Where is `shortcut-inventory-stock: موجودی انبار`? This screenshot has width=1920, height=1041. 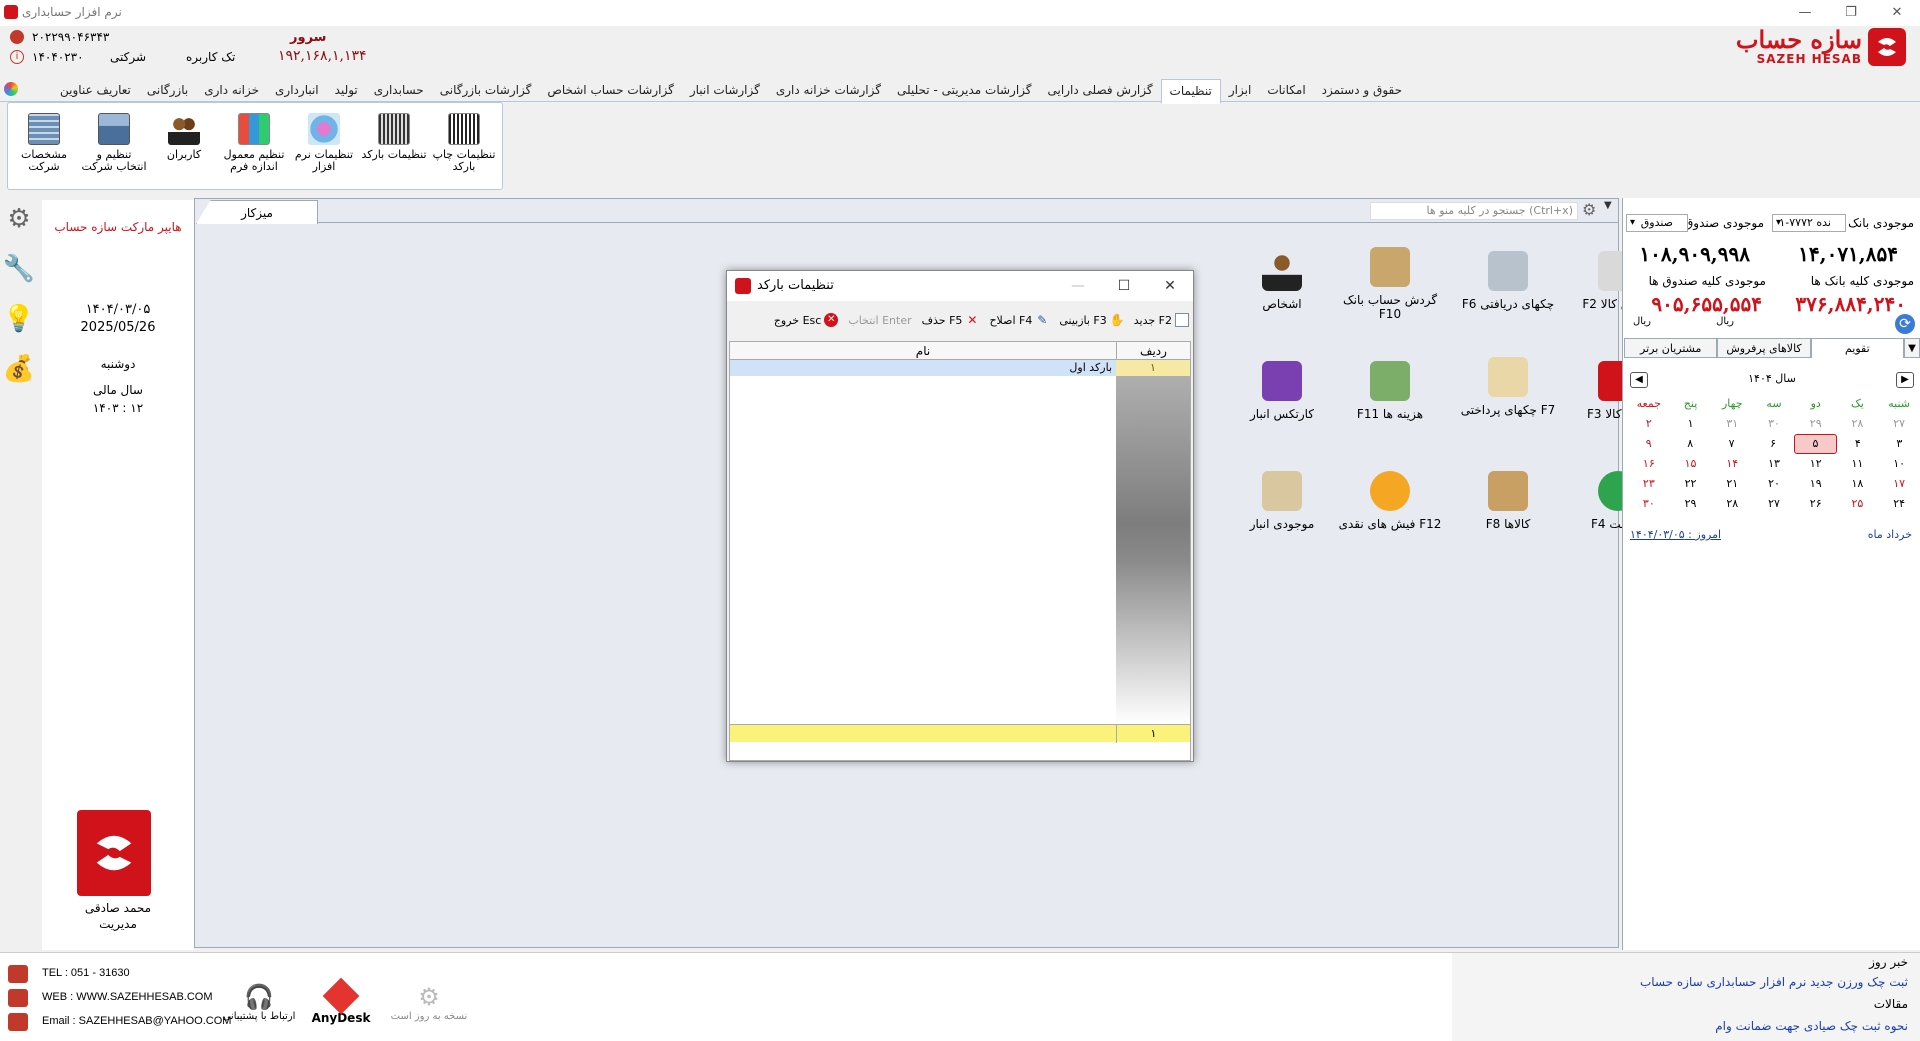 shortcut-inventory-stock: موجودی انبار is located at coordinates (1282, 501).